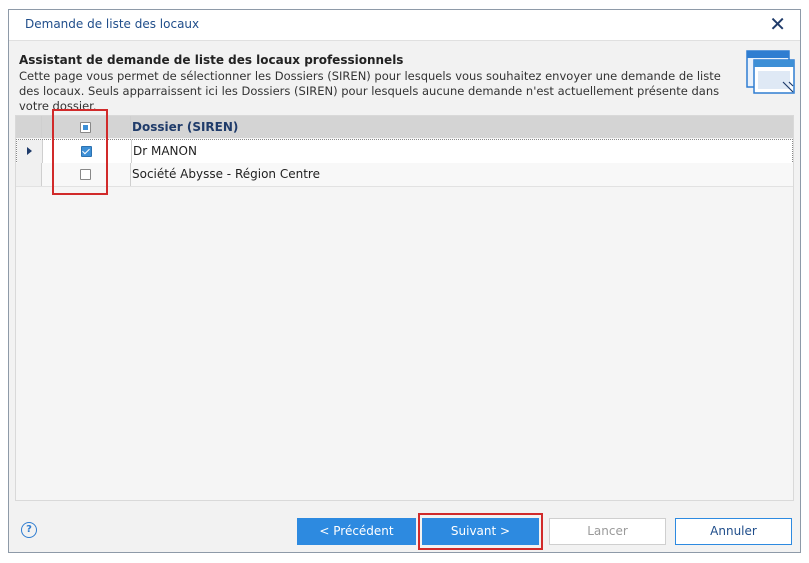 The height and width of the screenshot is (563, 809). I want to click on row-selector-header, so click(29, 127).